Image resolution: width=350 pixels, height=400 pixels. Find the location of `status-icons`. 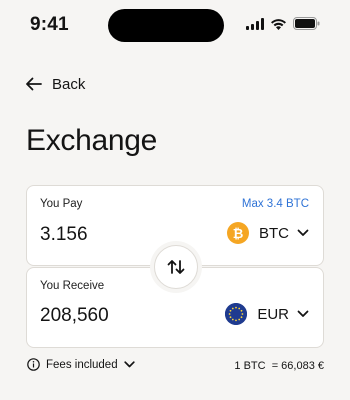

status-icons is located at coordinates (283, 23).